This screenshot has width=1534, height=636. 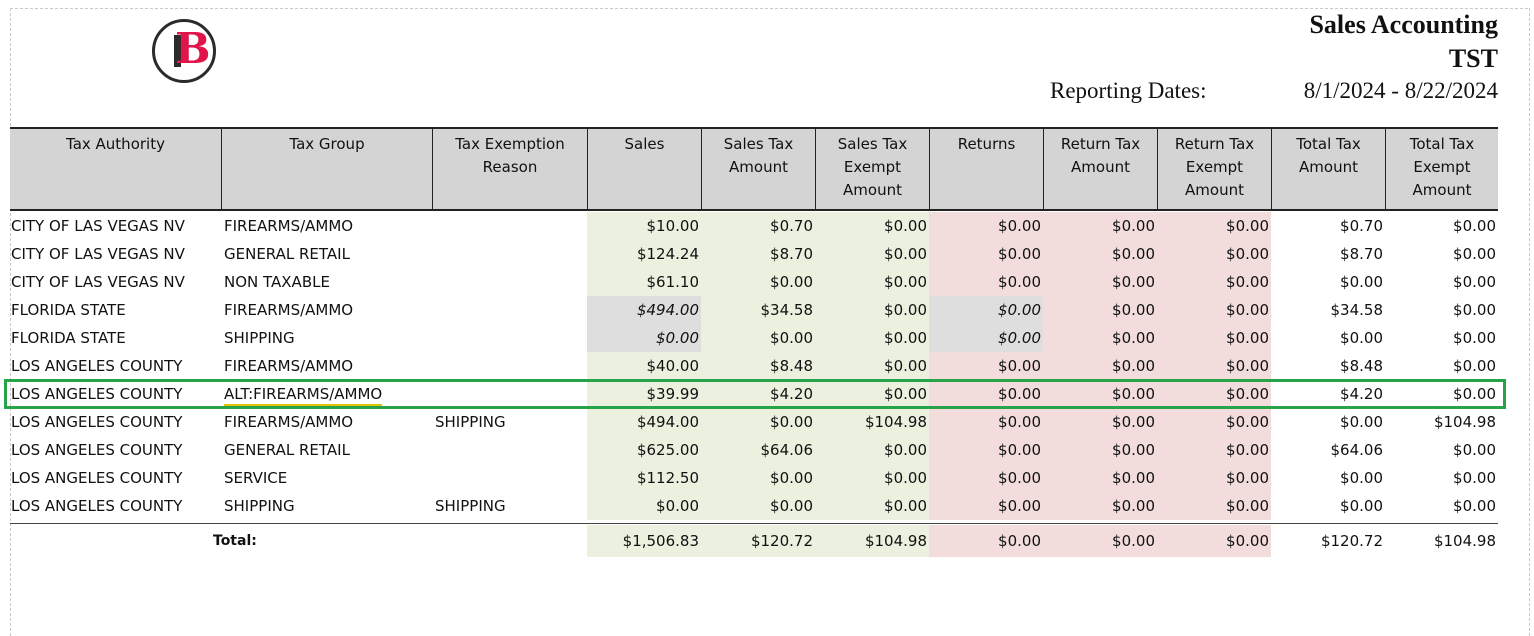 I want to click on cell-sales-tax-amount: $8.70, so click(x=758, y=254).